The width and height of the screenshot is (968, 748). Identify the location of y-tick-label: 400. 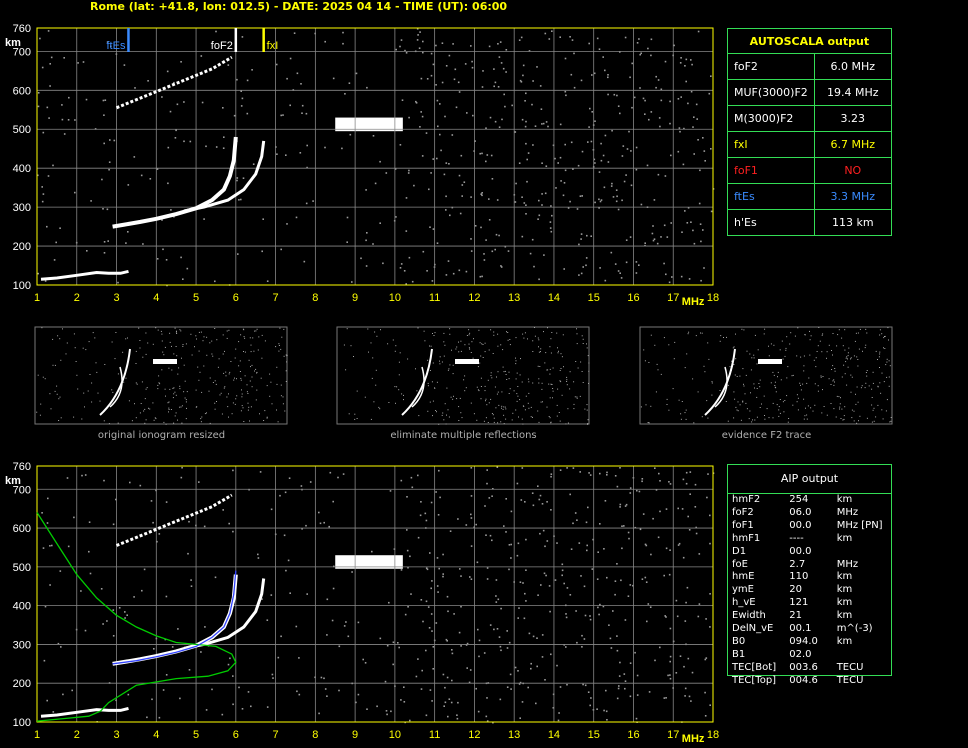
(22, 169).